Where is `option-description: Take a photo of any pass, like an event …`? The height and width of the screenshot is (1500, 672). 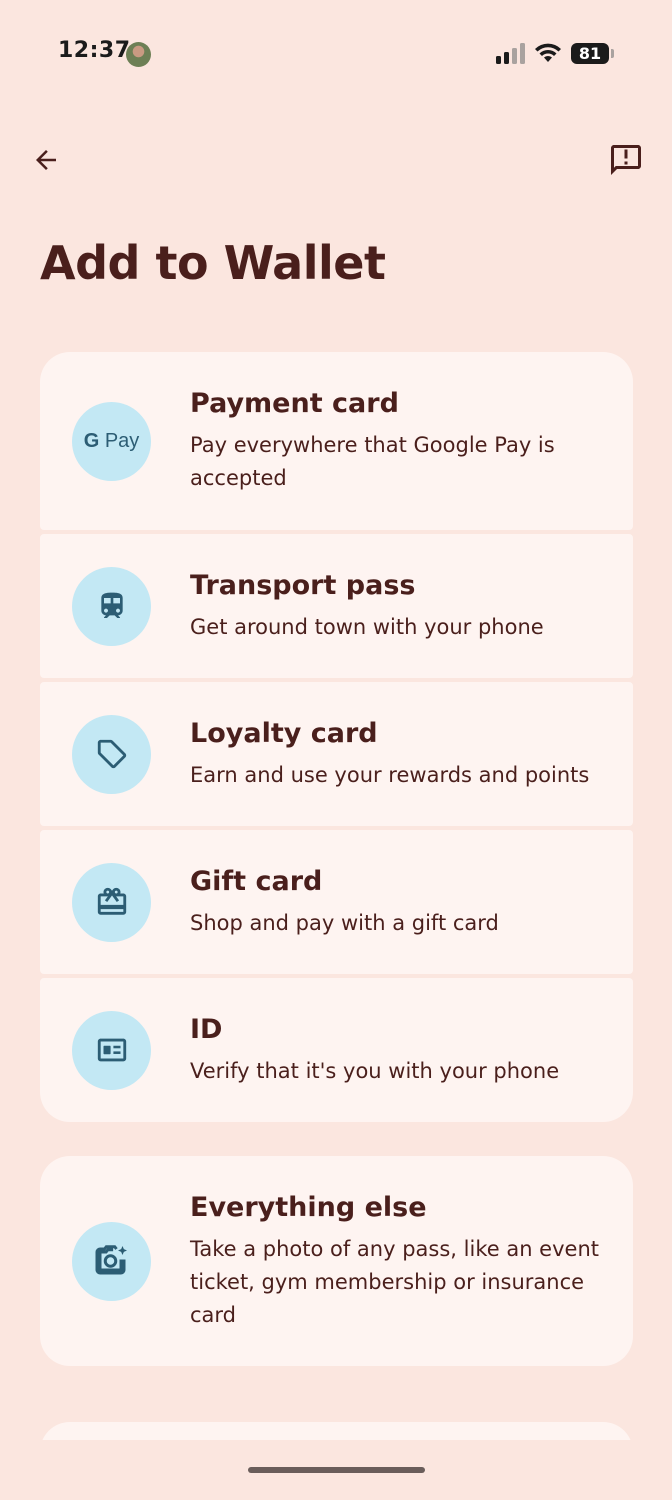
option-description: Take a photo of any pass, like an event … is located at coordinates (394, 1281).